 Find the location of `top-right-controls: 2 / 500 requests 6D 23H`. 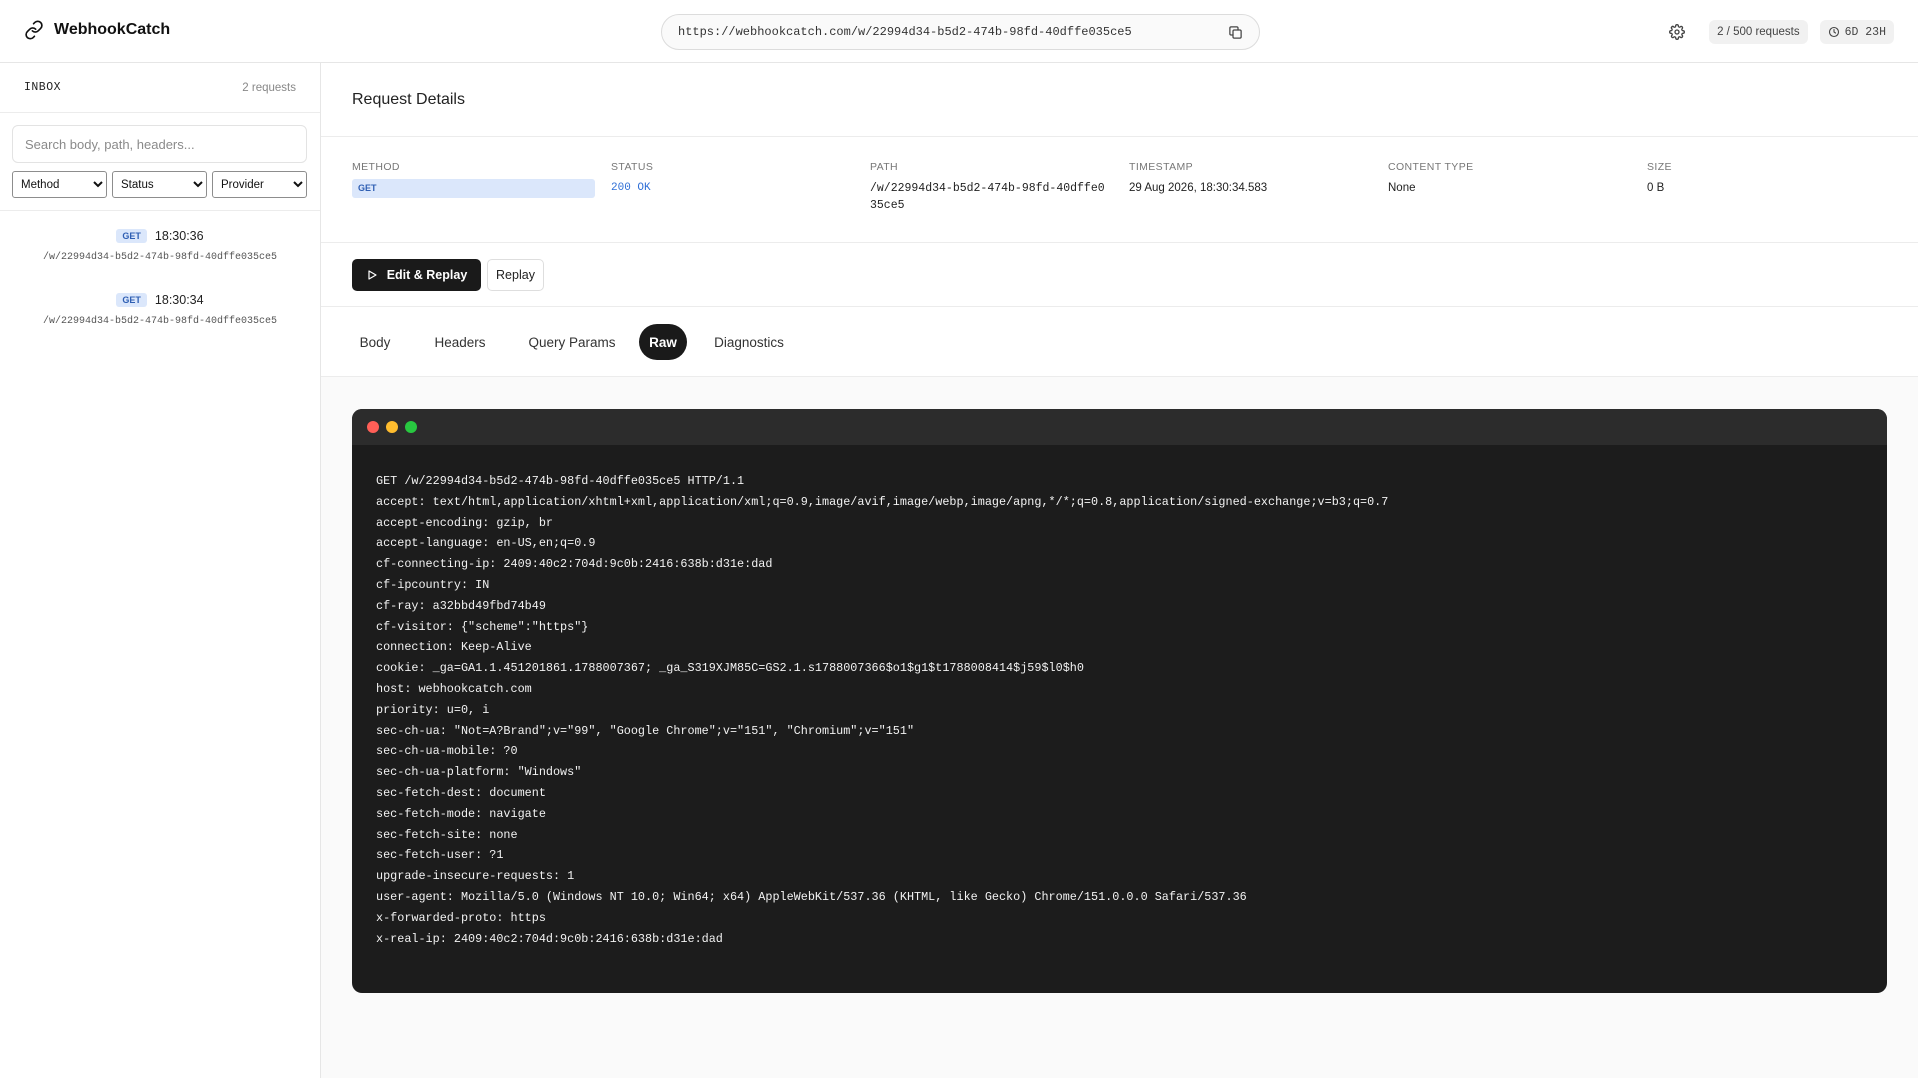

top-right-controls: 2 / 500 requests 6D 23H is located at coordinates (1779, 32).